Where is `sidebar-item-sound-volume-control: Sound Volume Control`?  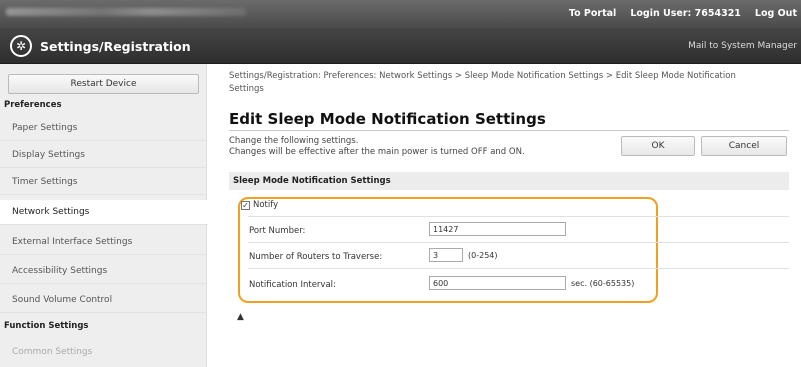
sidebar-item-sound-volume-control: Sound Volume Control is located at coordinates (103, 300).